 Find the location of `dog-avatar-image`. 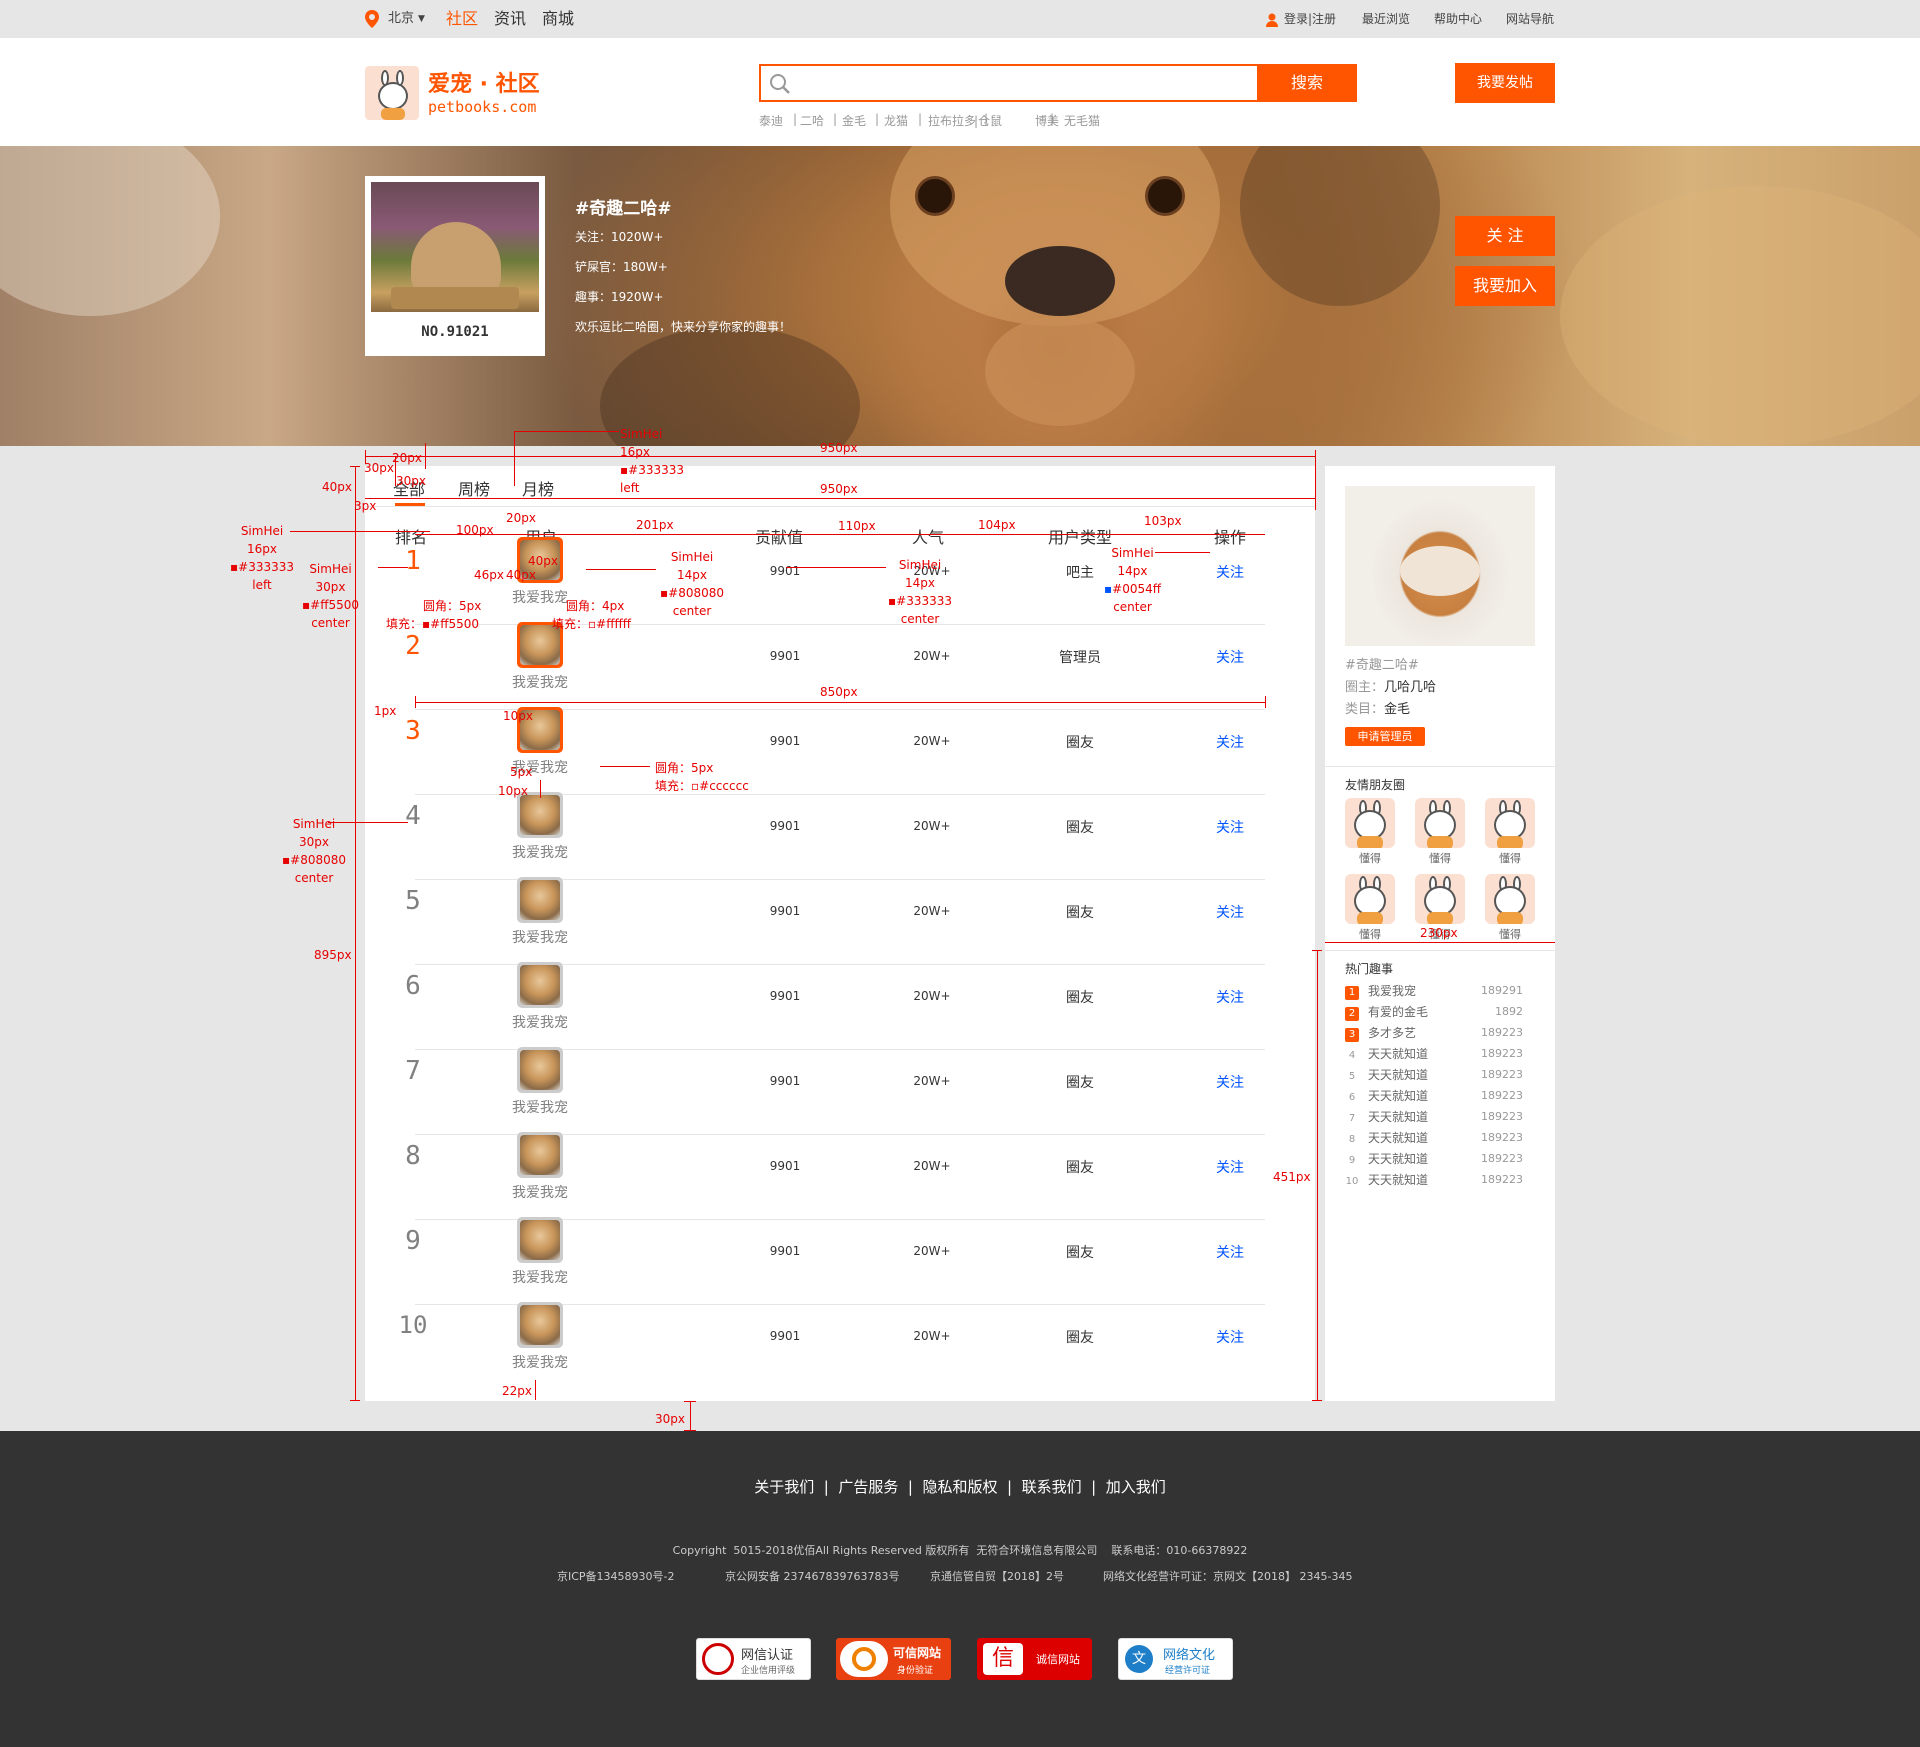

dog-avatar-image is located at coordinates (540, 815).